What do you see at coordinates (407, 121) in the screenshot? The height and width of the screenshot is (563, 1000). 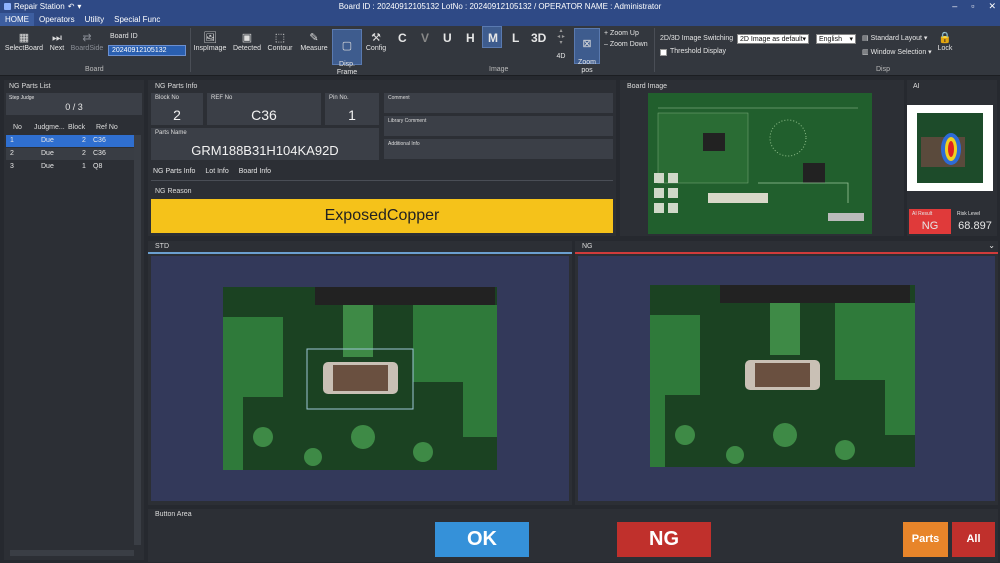 I see `library-comment-label: Library Comment` at bounding box center [407, 121].